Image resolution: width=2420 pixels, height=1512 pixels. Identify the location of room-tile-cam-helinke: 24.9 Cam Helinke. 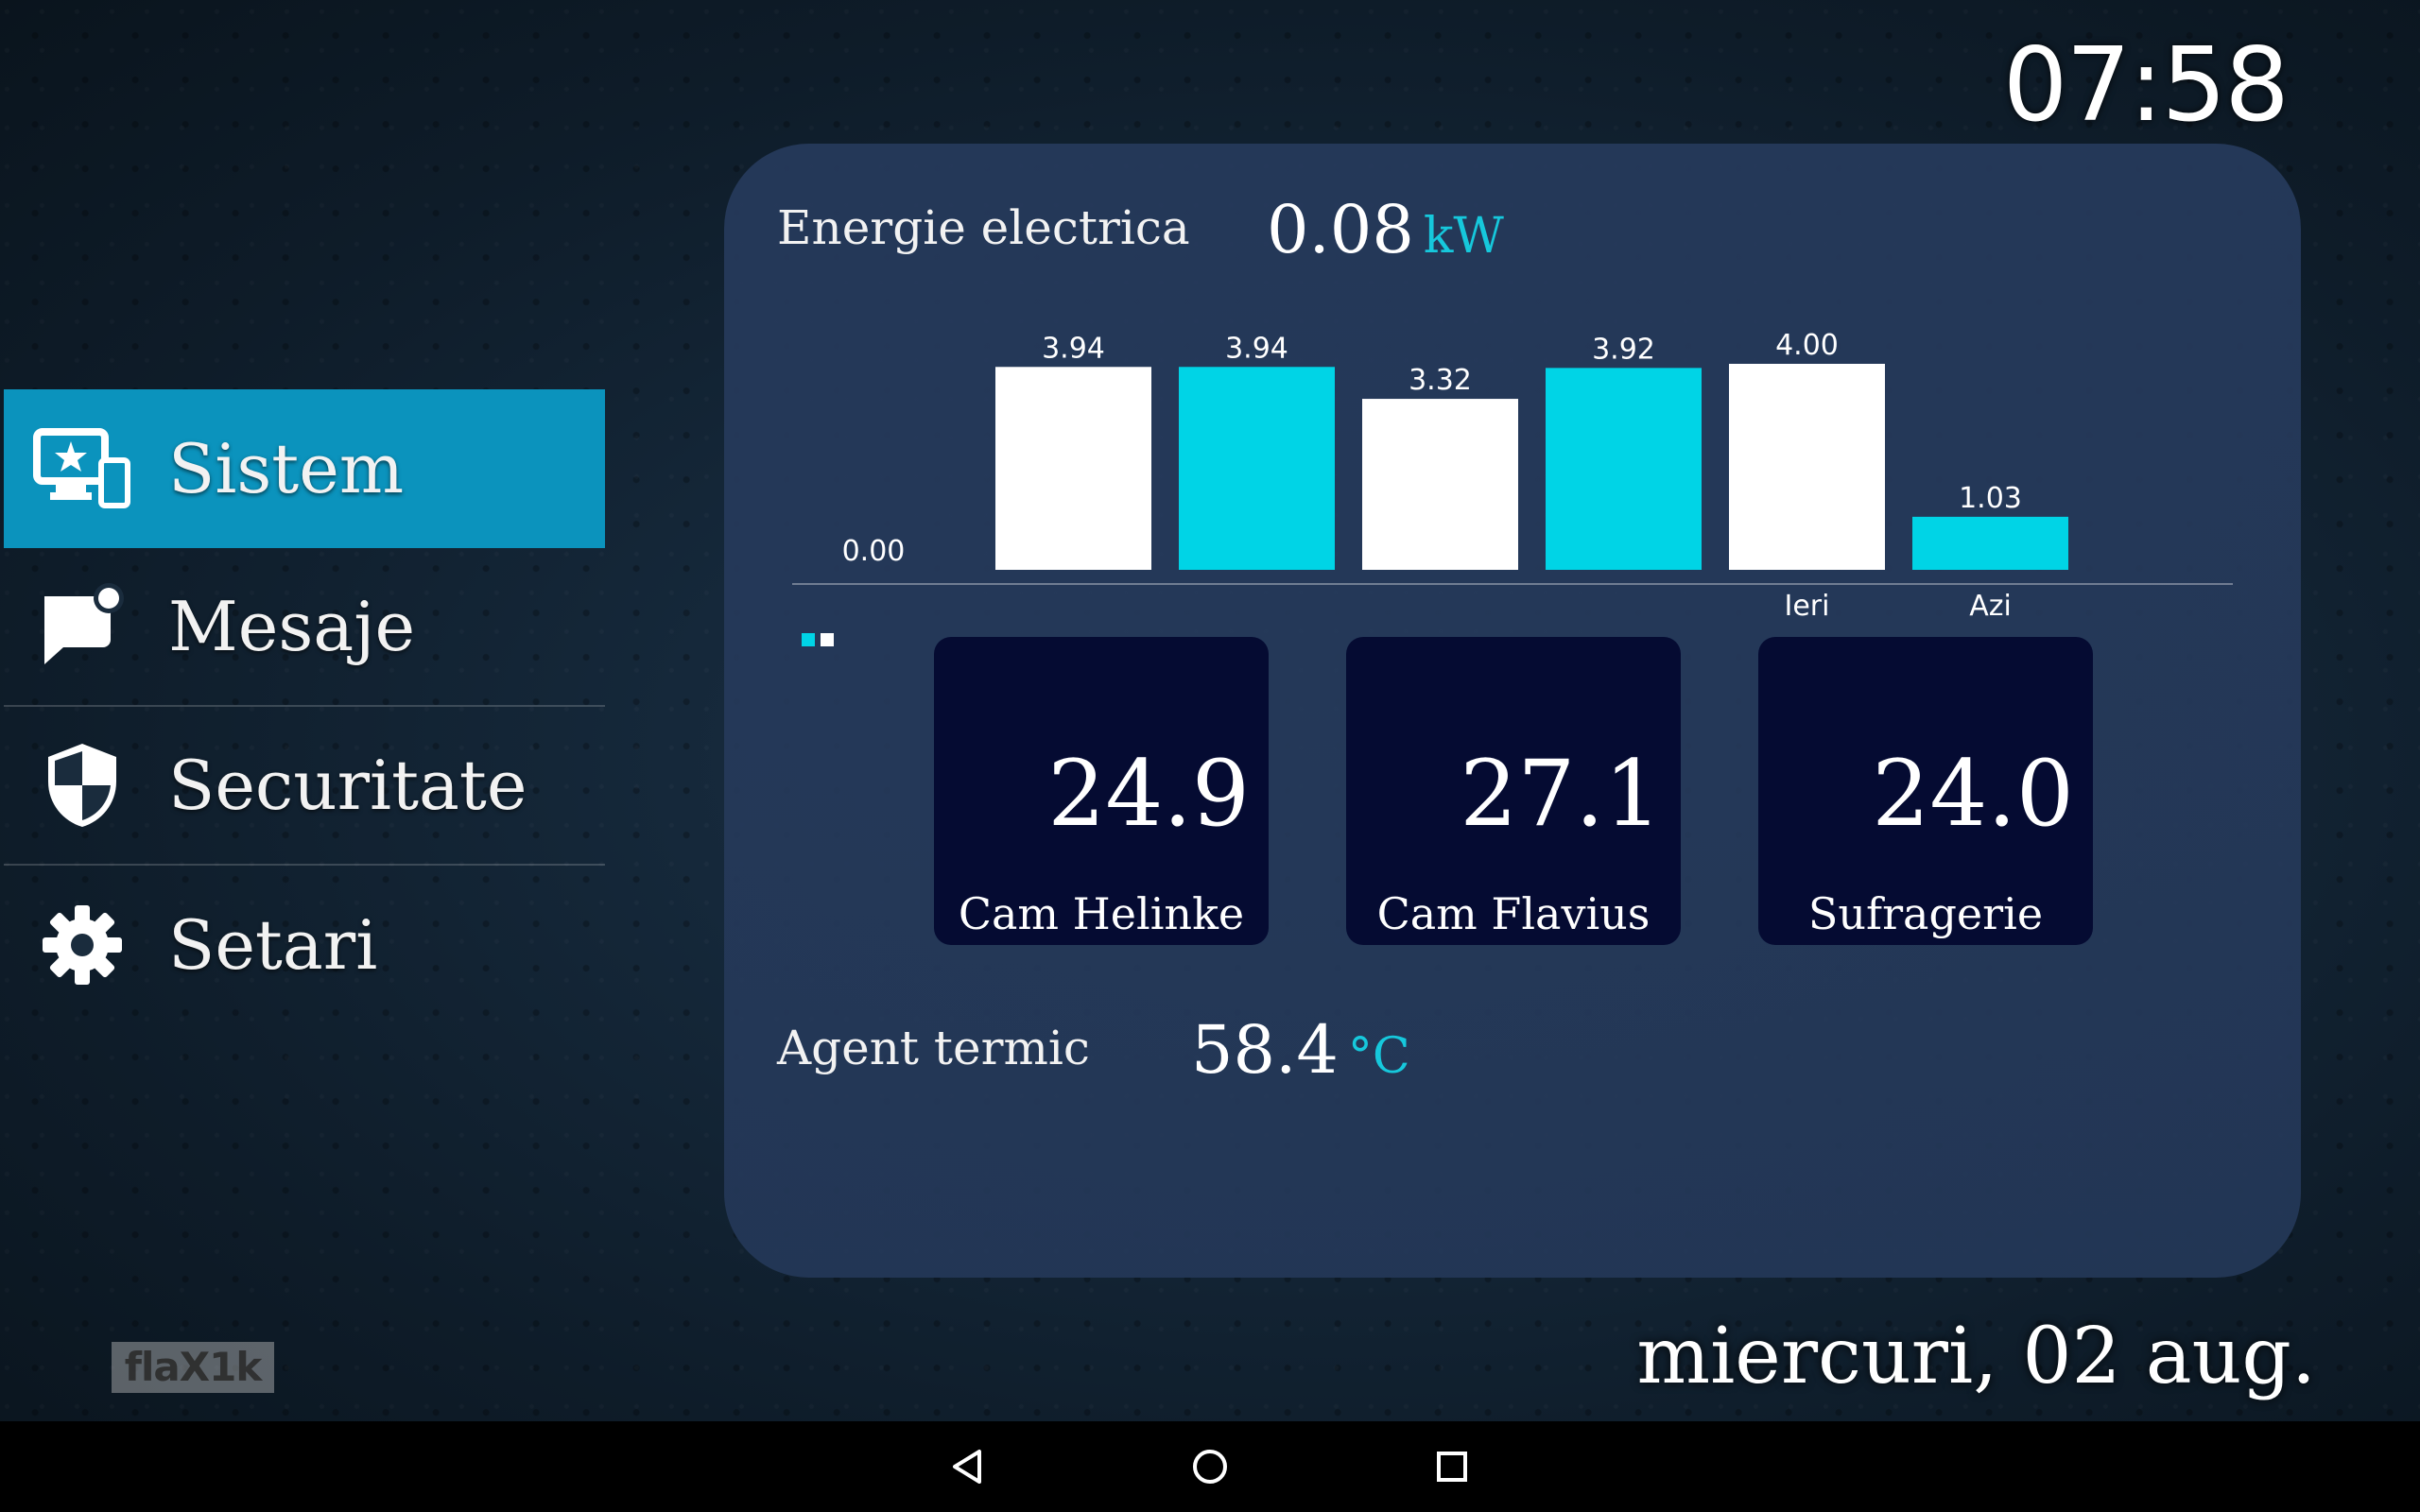
(1101, 791).